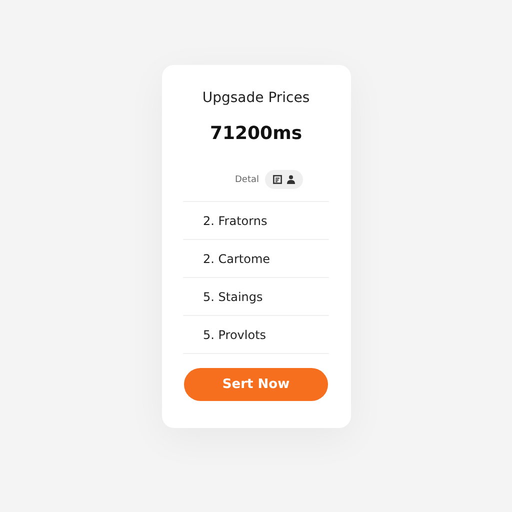 The width and height of the screenshot is (512, 512). What do you see at coordinates (256, 221) in the screenshot?
I see `list-item: 2. Fratorns` at bounding box center [256, 221].